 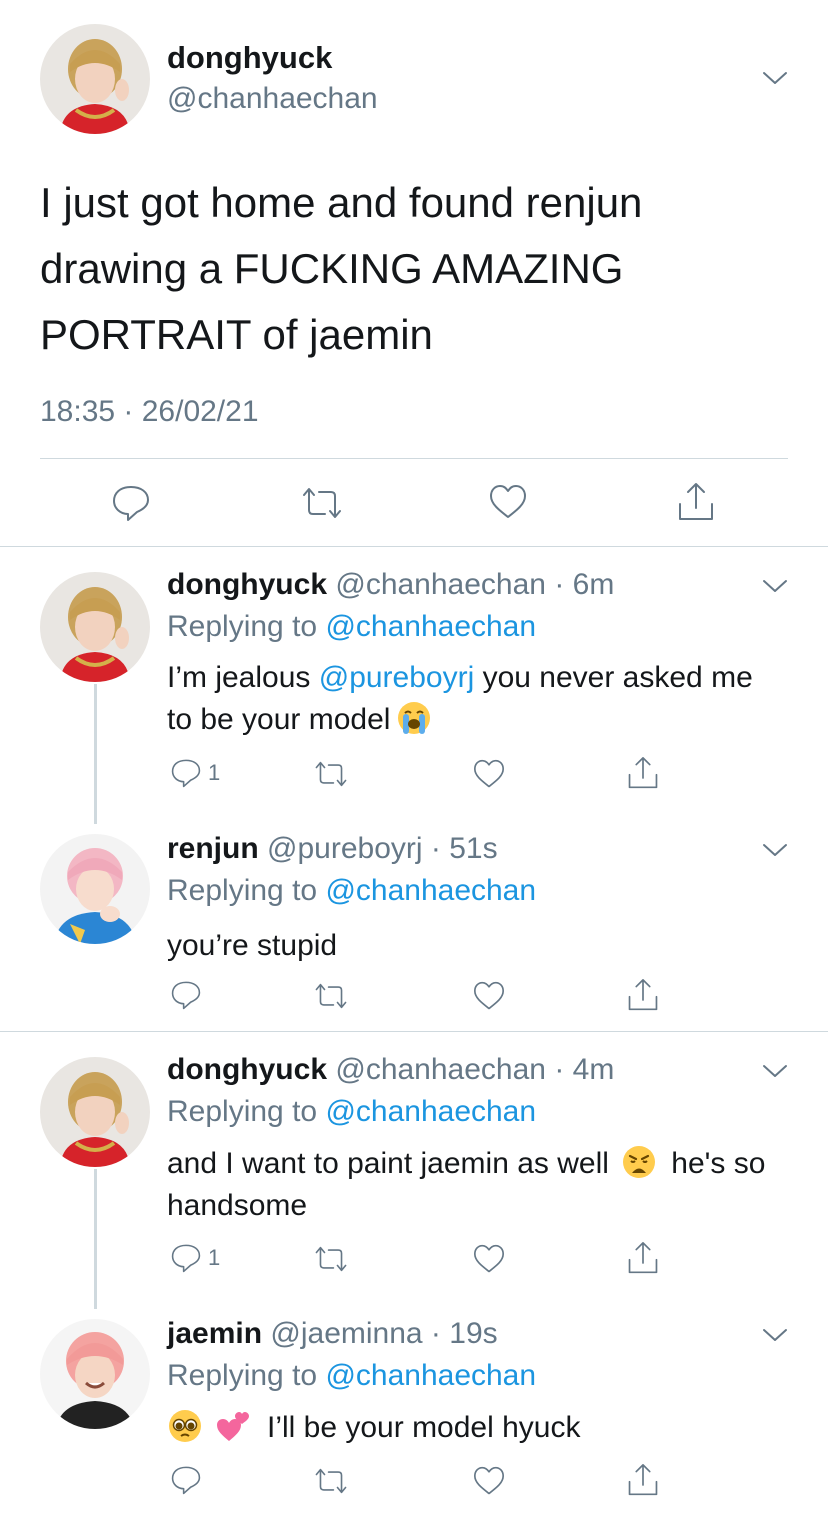 I want to click on avatar-jaemin, so click(x=95, y=1374).